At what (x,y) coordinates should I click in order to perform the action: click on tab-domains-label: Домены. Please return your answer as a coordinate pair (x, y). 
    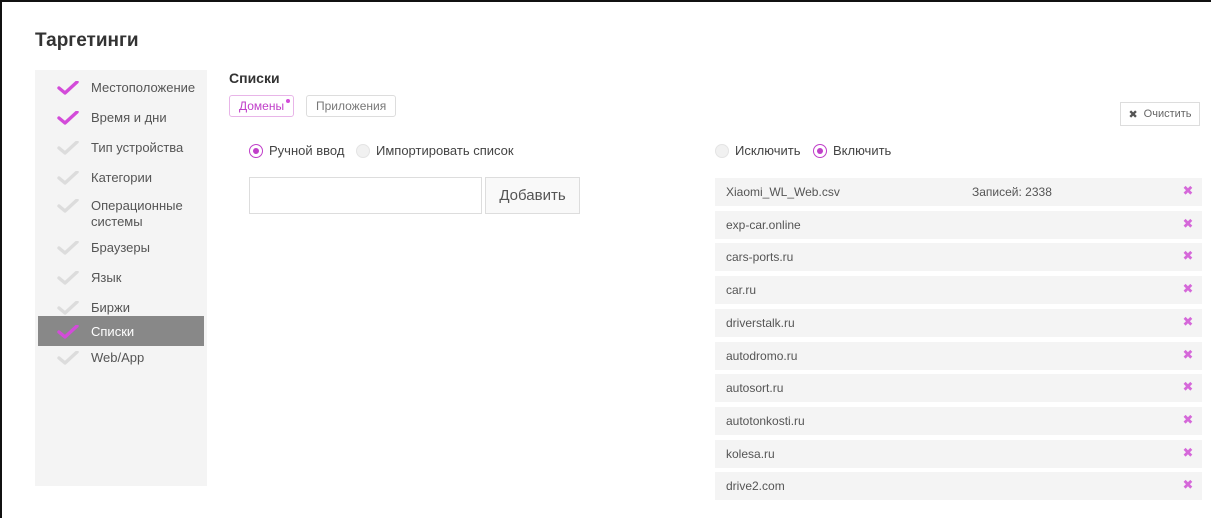
    Looking at the image, I should click on (262, 106).